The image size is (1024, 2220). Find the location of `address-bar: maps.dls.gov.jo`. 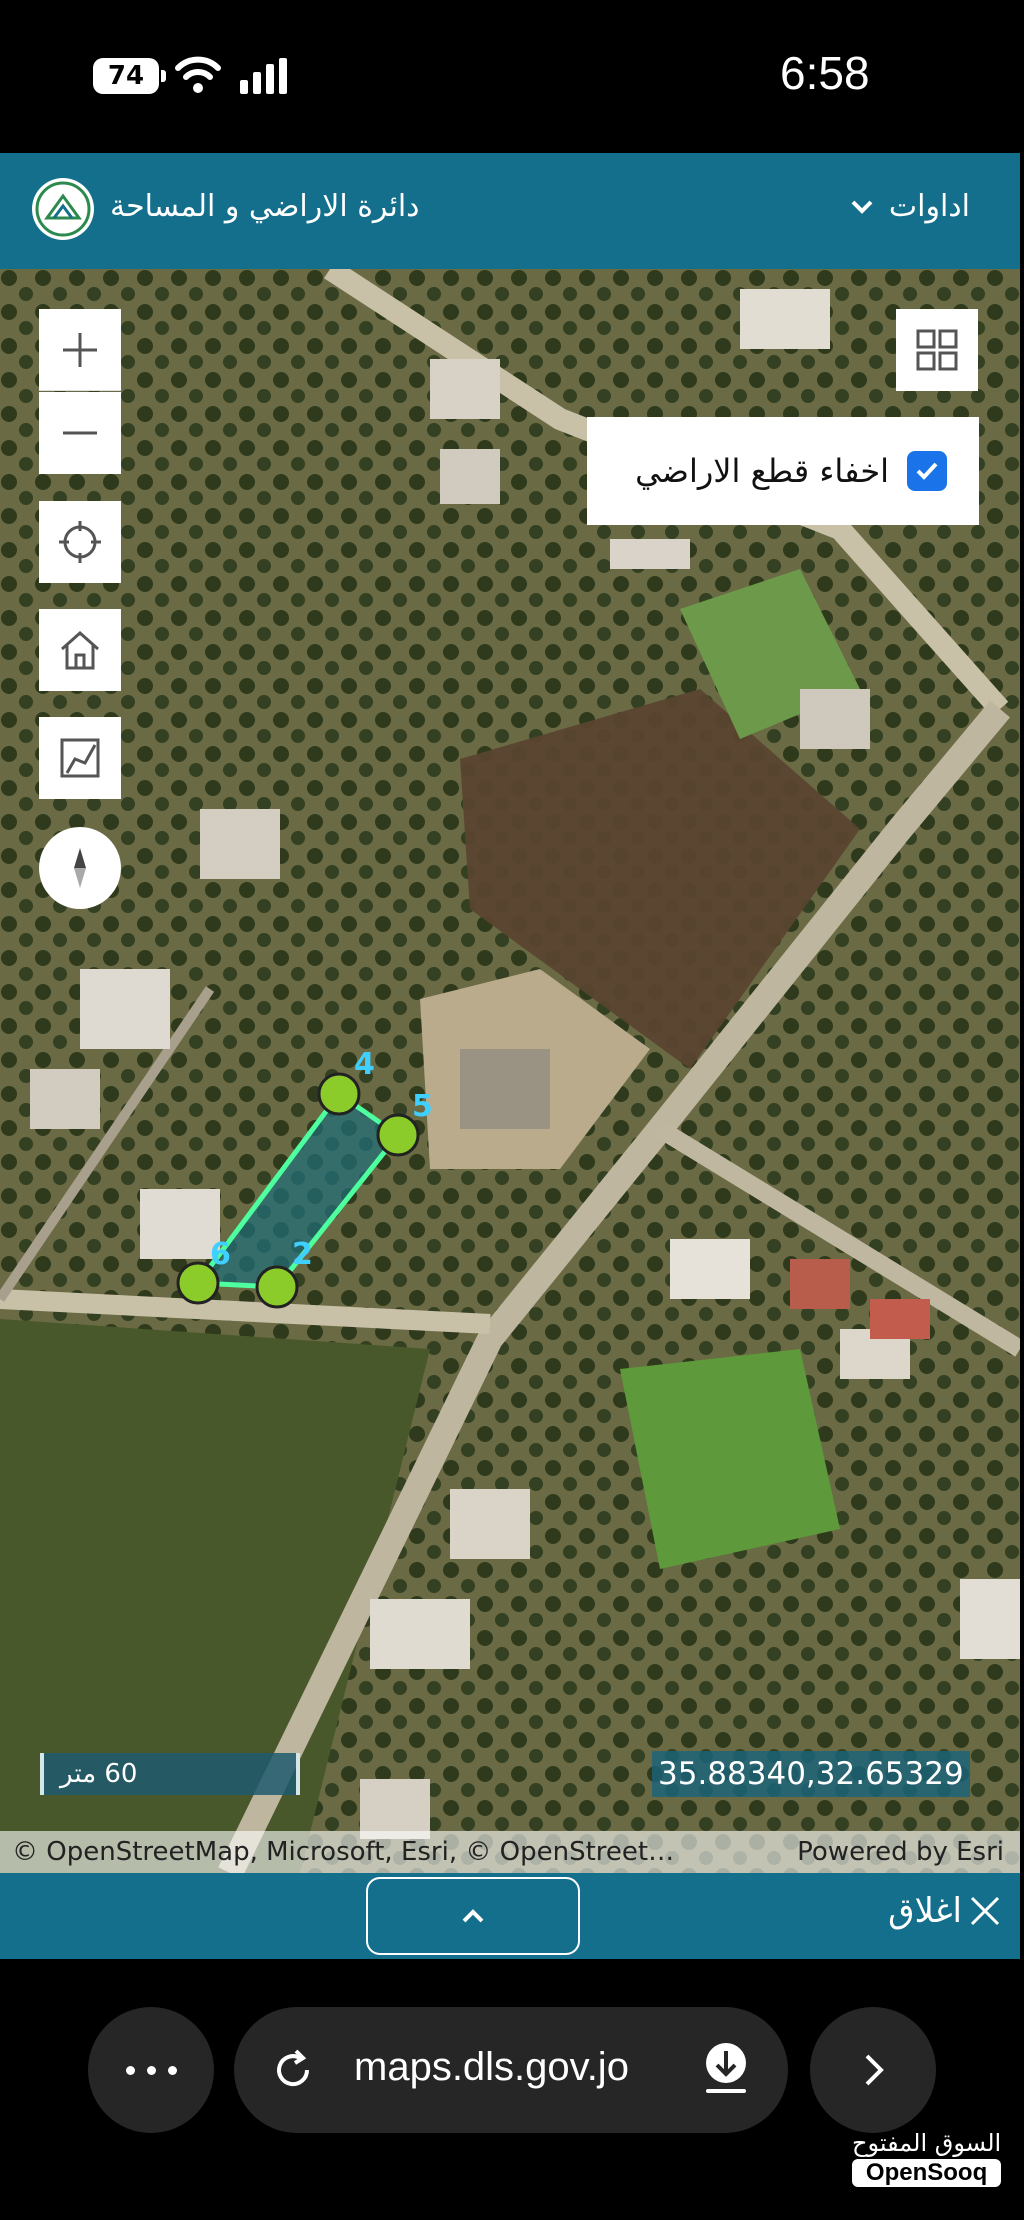

address-bar: maps.dls.gov.jo is located at coordinates (511, 2070).